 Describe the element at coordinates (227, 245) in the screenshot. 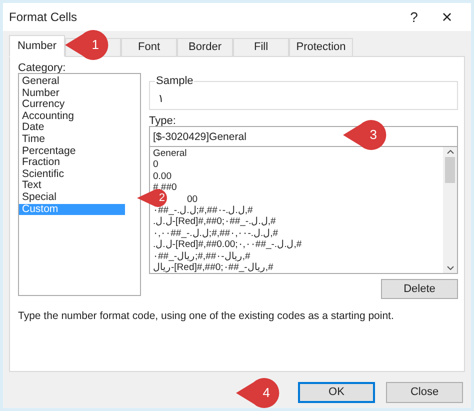

I see `format-code-item: ل.ل.-[Red]#,##0.00;ل.ل.-_##٠,٠٠,#` at that location.